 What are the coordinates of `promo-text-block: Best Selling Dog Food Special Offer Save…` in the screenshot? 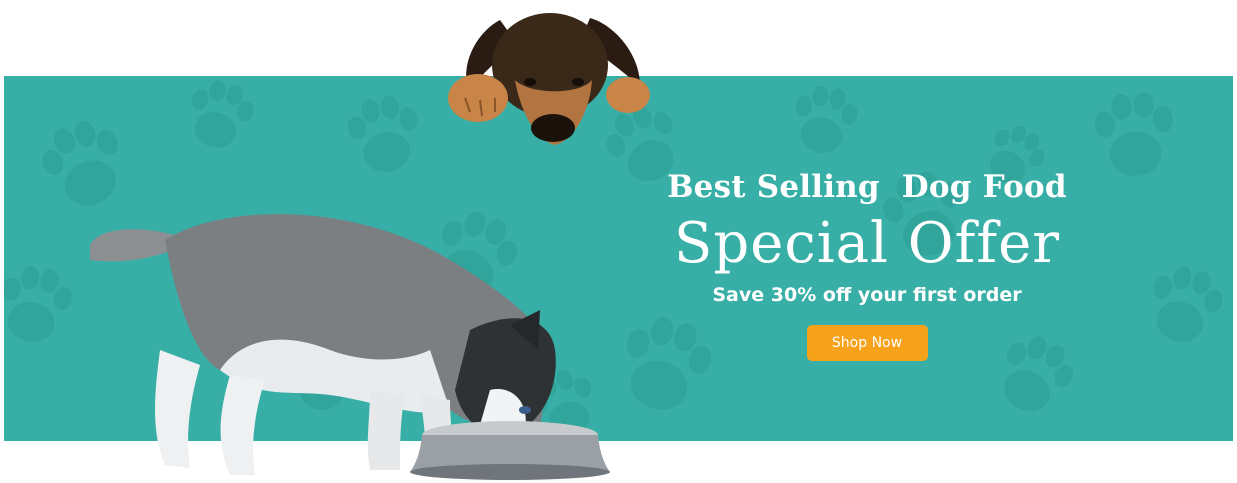 It's located at (867, 263).